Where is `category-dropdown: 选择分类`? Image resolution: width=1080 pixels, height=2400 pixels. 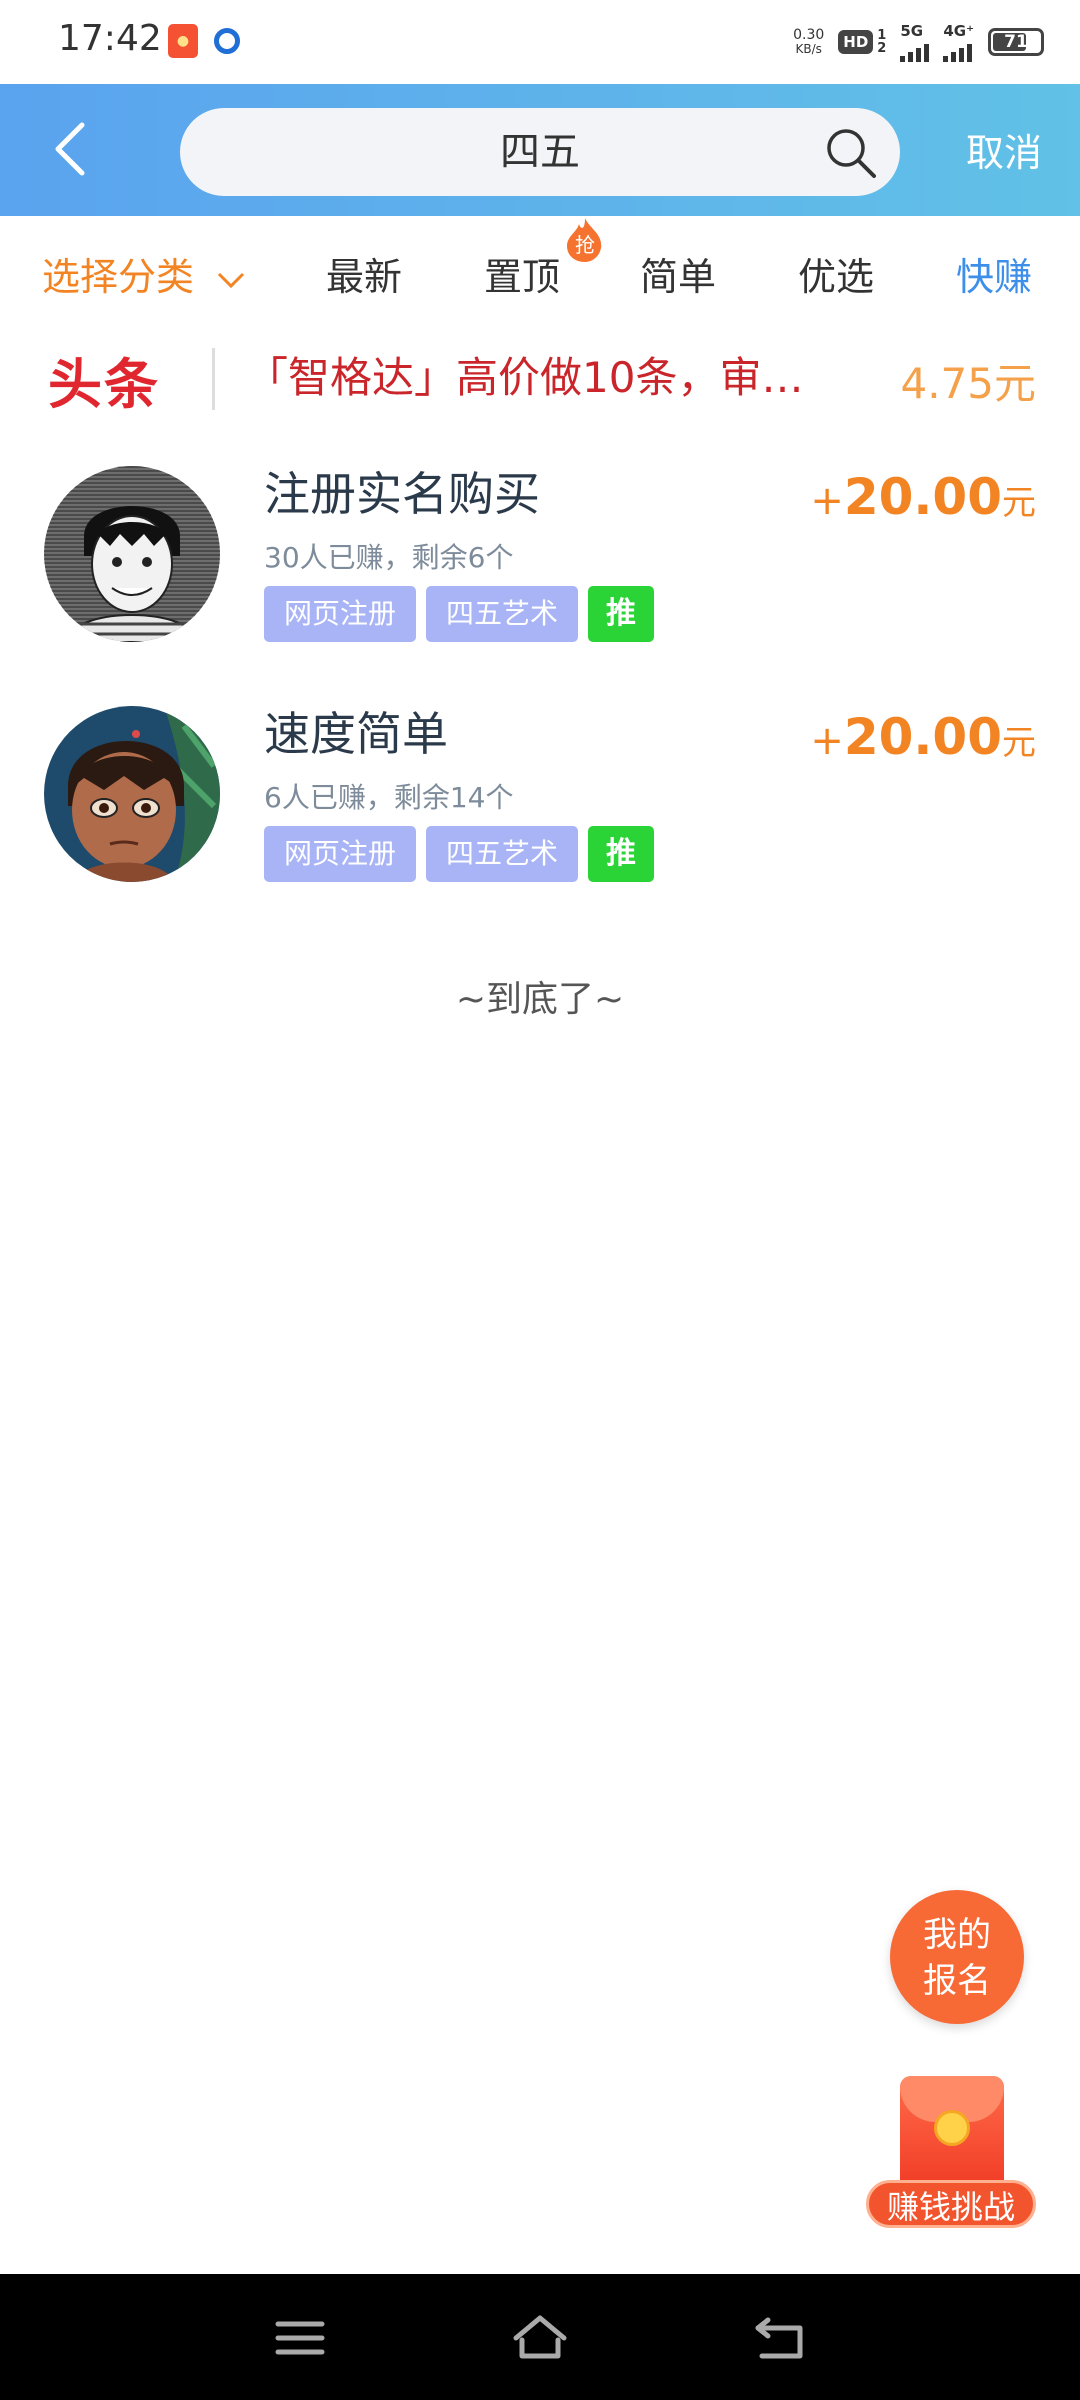 category-dropdown: 选择分类 is located at coordinates (144, 273).